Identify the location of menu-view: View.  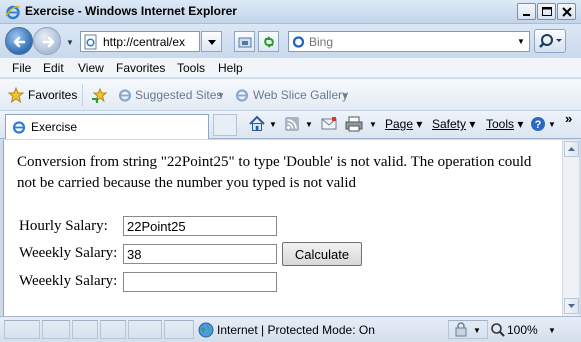
(91, 68).